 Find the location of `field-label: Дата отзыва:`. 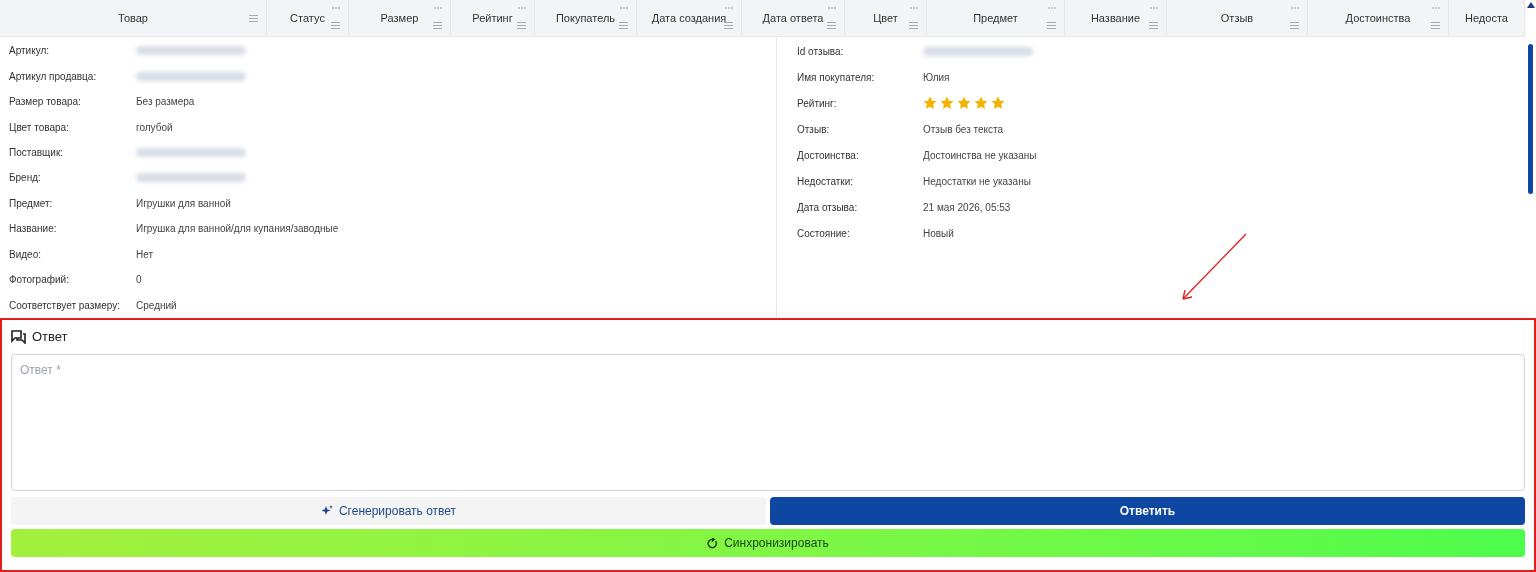

field-label: Дата отзыва: is located at coordinates (828, 207).